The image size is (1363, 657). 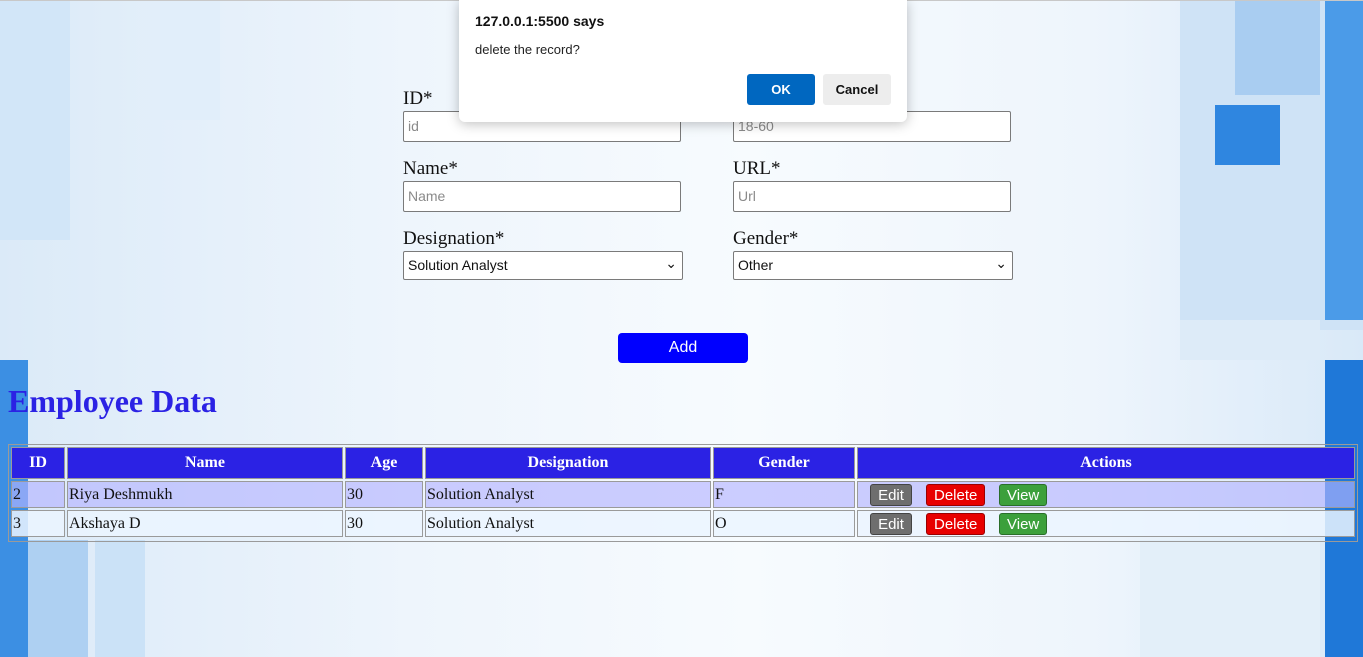 I want to click on cell-gender: F, so click(x=784, y=494).